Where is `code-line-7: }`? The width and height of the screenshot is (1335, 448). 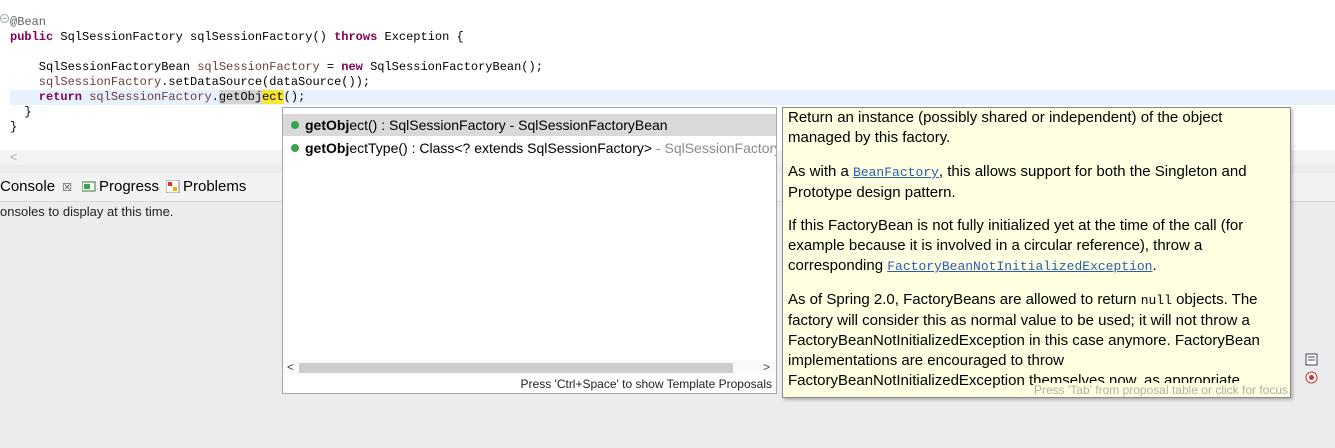 code-line-7: } is located at coordinates (21, 112).